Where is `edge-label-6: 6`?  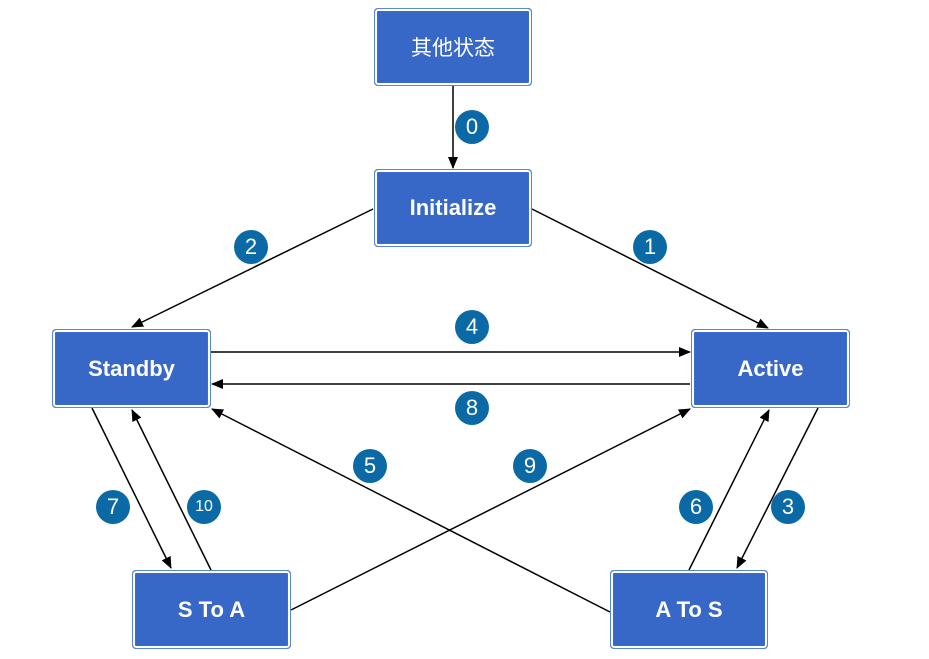 edge-label-6: 6 is located at coordinates (696, 507).